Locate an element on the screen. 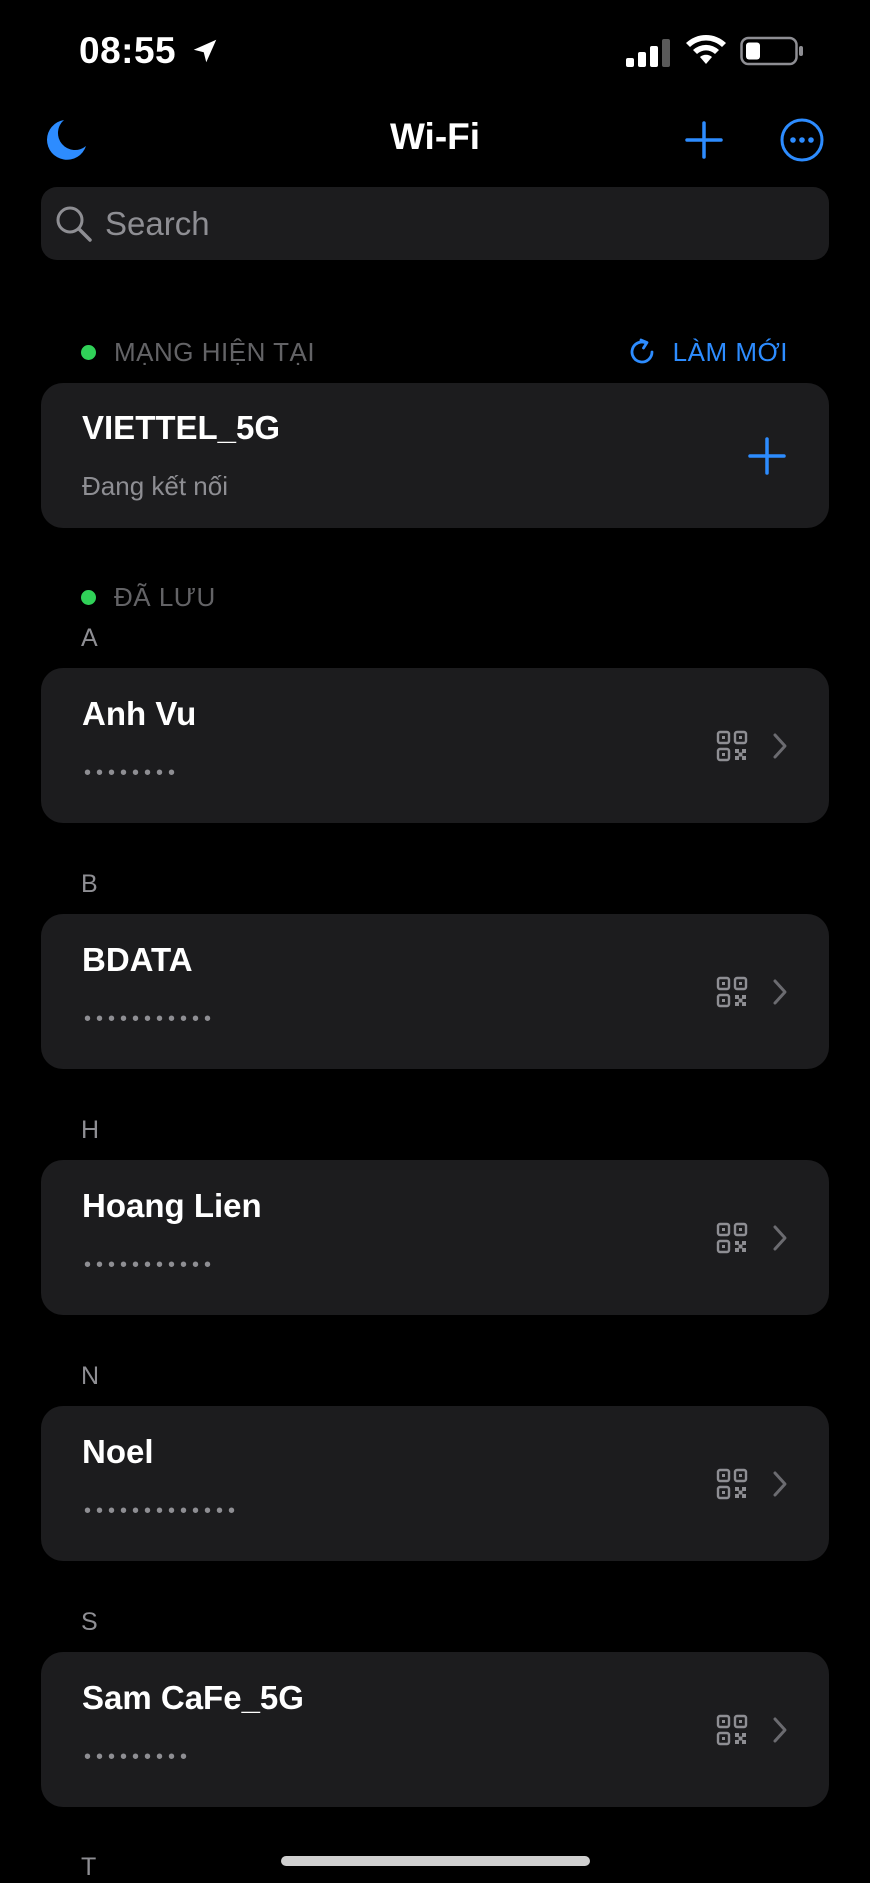 The width and height of the screenshot is (870, 1883). current-network-status: Đang kết nối is located at coordinates (155, 486).